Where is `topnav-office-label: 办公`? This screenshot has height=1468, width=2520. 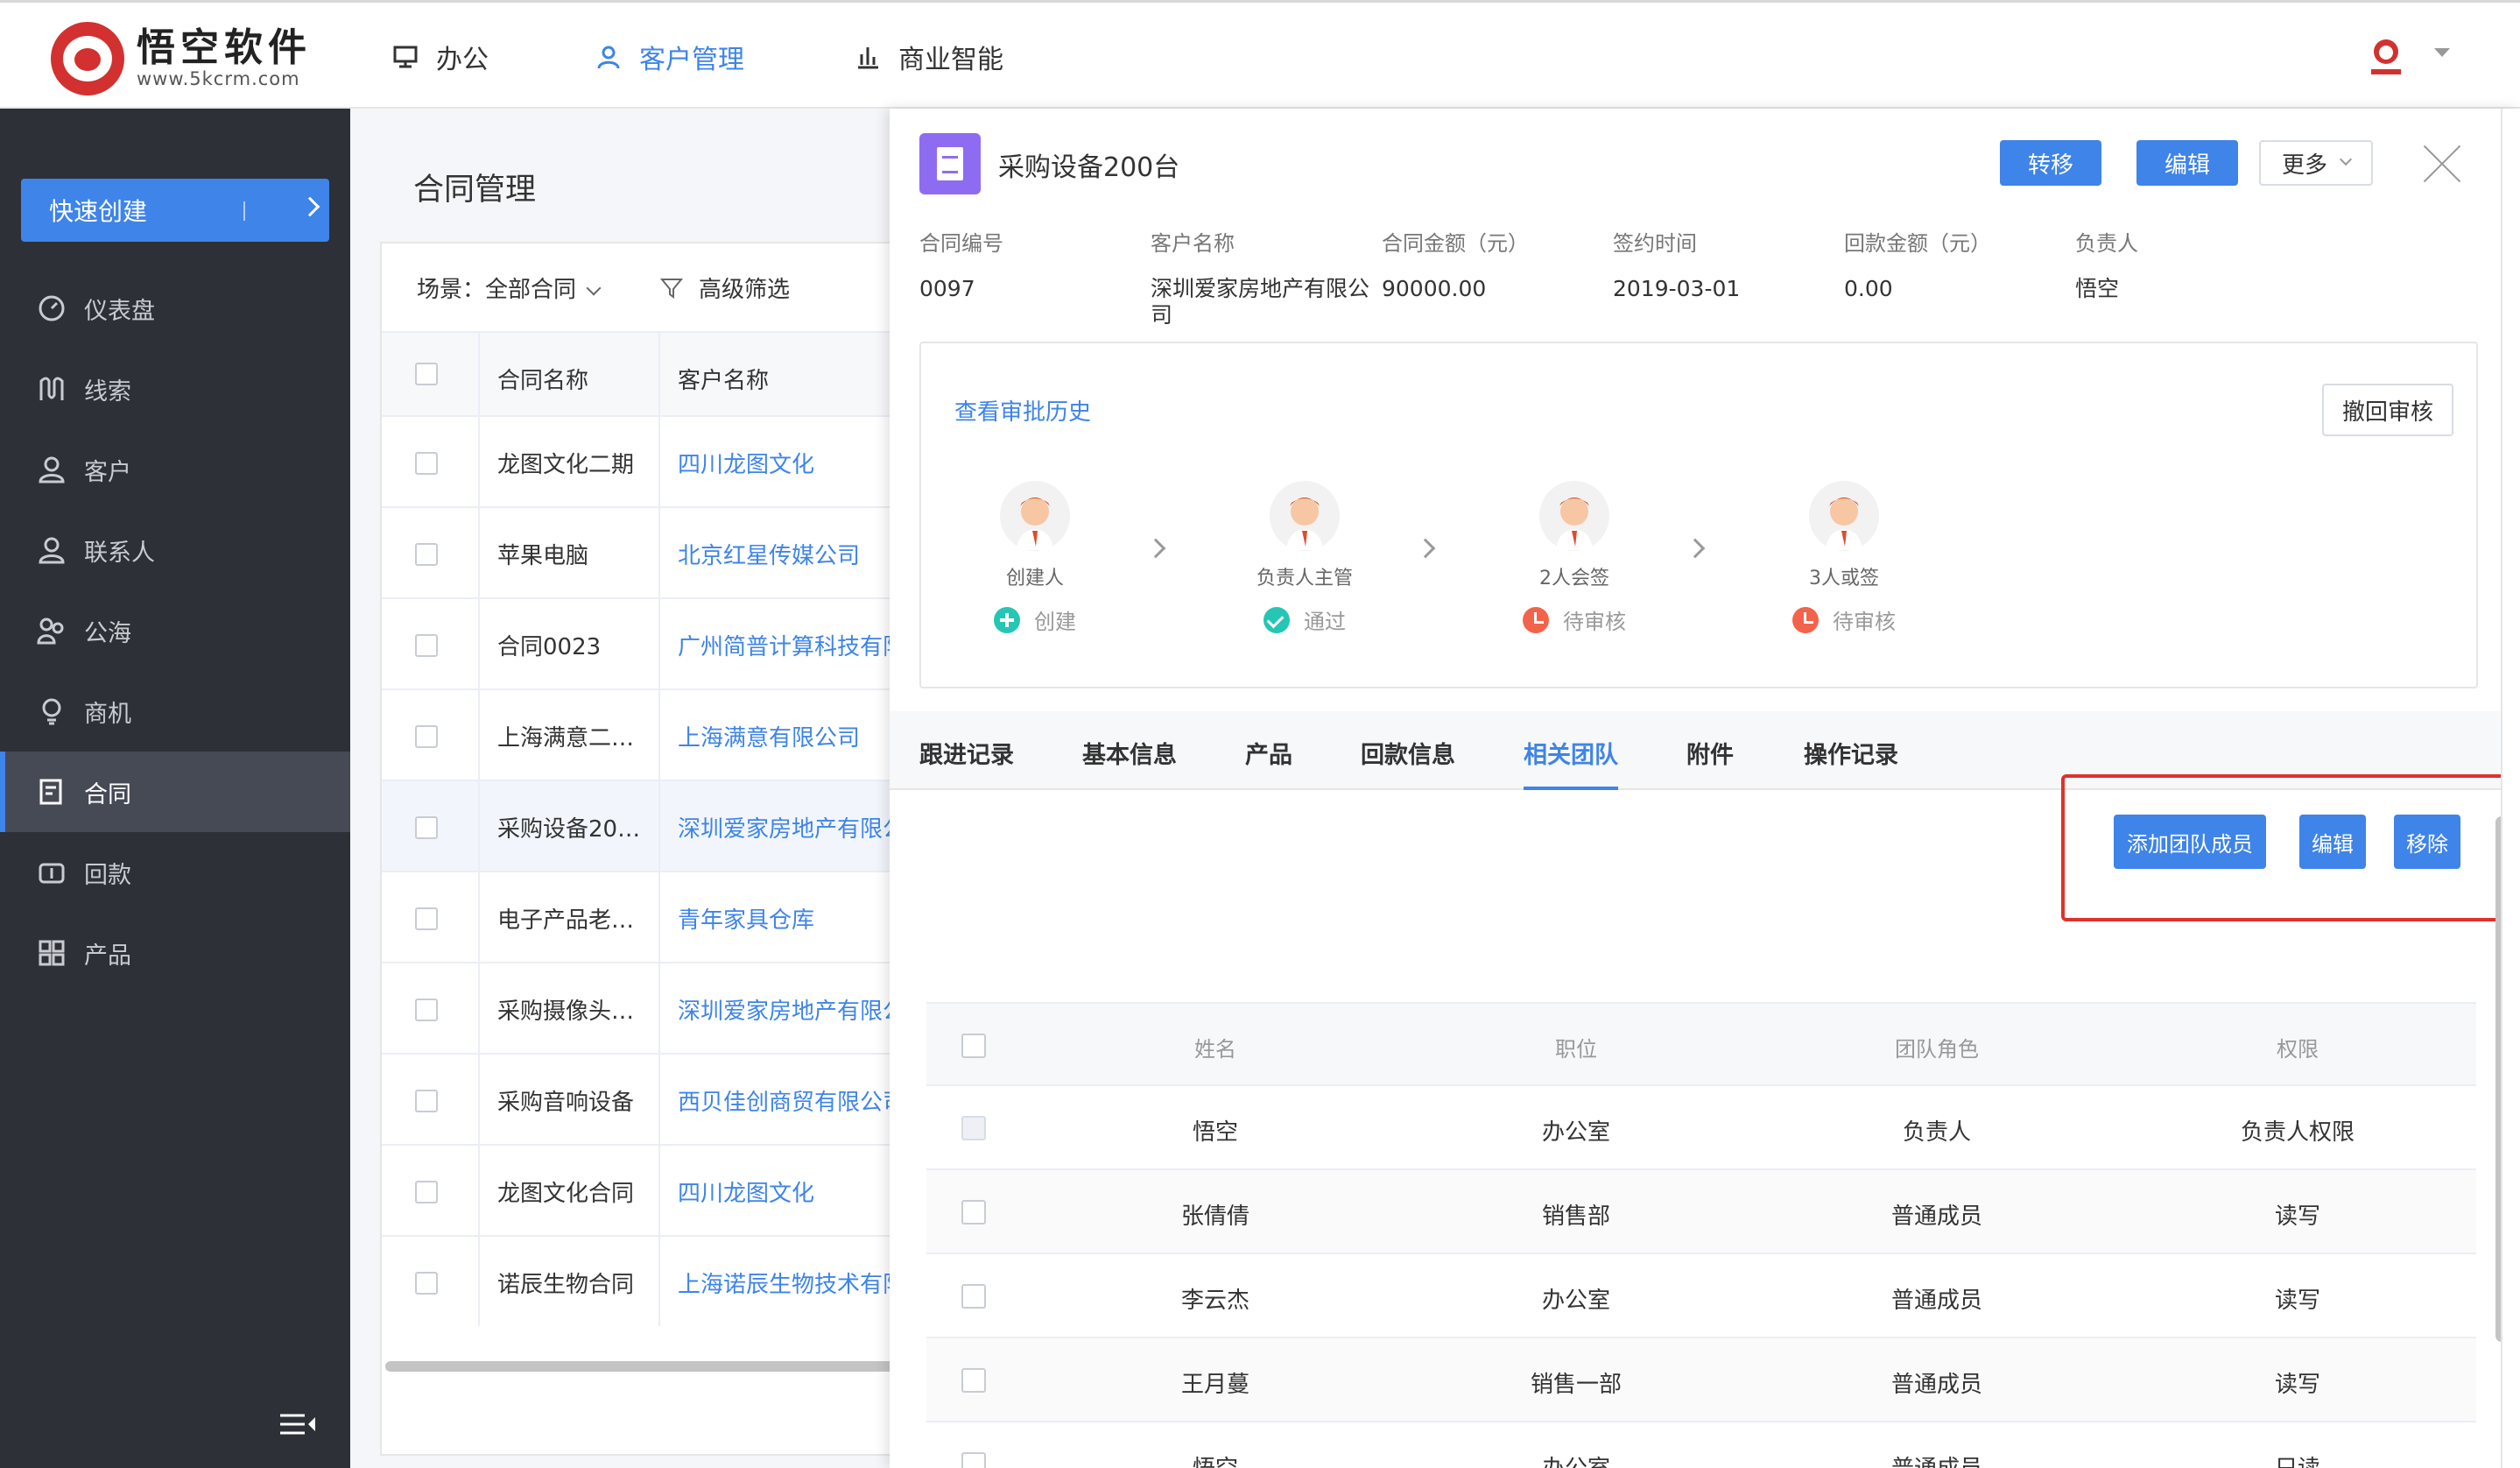 topnav-office-label: 办公 is located at coordinates (462, 60).